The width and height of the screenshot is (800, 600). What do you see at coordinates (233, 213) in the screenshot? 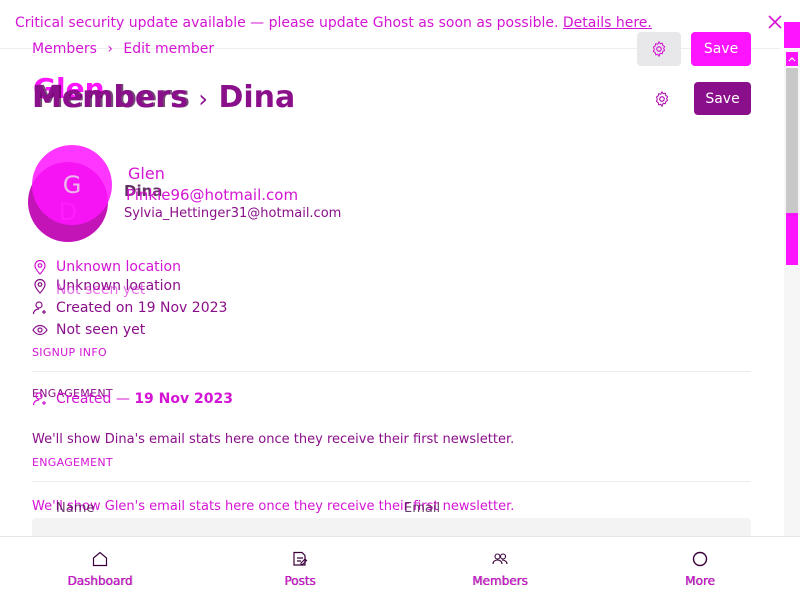
I see `member-email: Sylvia_Hettinger31@hotmail.com` at bounding box center [233, 213].